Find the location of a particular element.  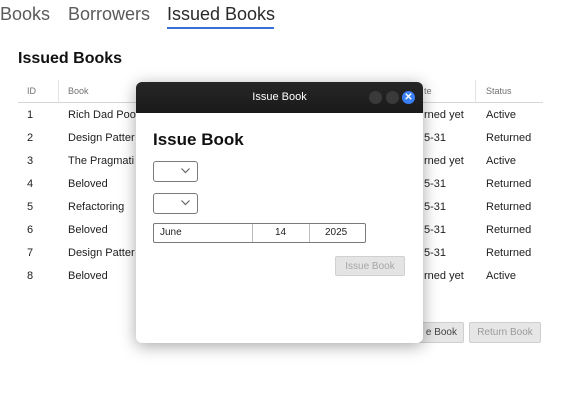

return-book-button: Return Book is located at coordinates (505, 332).